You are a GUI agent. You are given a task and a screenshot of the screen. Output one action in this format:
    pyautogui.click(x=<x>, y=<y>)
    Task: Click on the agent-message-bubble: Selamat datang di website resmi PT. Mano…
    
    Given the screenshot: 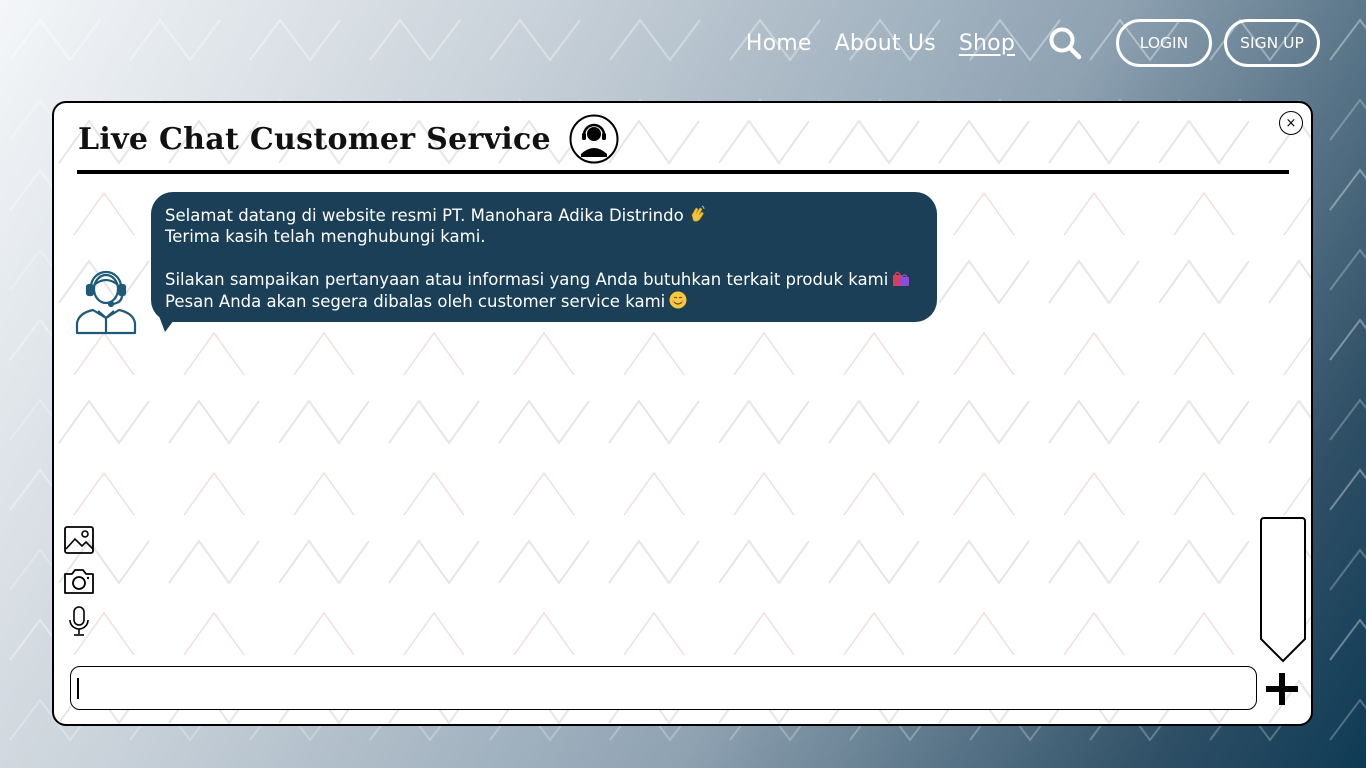 What is the action you would take?
    pyautogui.click(x=544, y=257)
    